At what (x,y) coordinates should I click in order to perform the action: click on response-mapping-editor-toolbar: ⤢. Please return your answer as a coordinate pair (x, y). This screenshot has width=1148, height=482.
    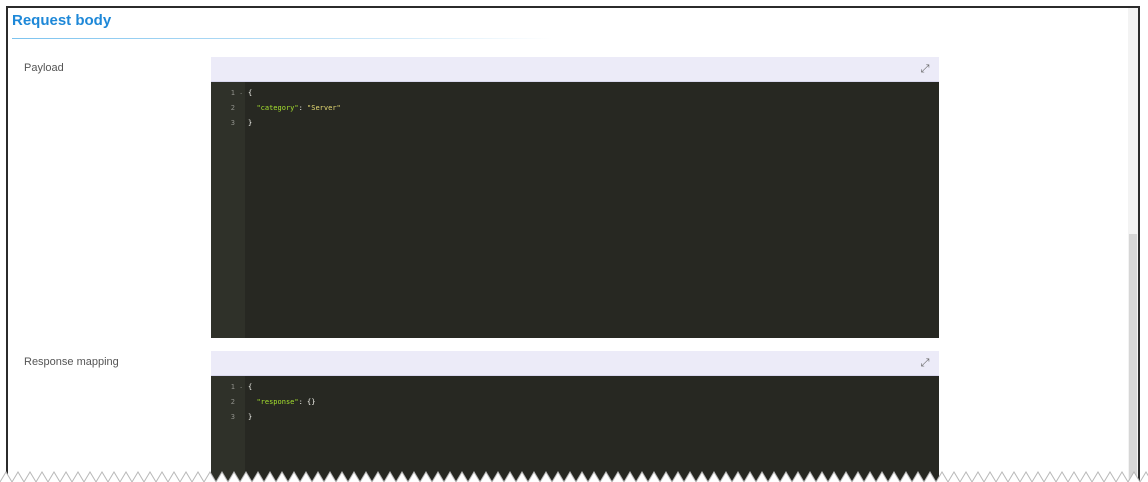
    Looking at the image, I should click on (575, 363).